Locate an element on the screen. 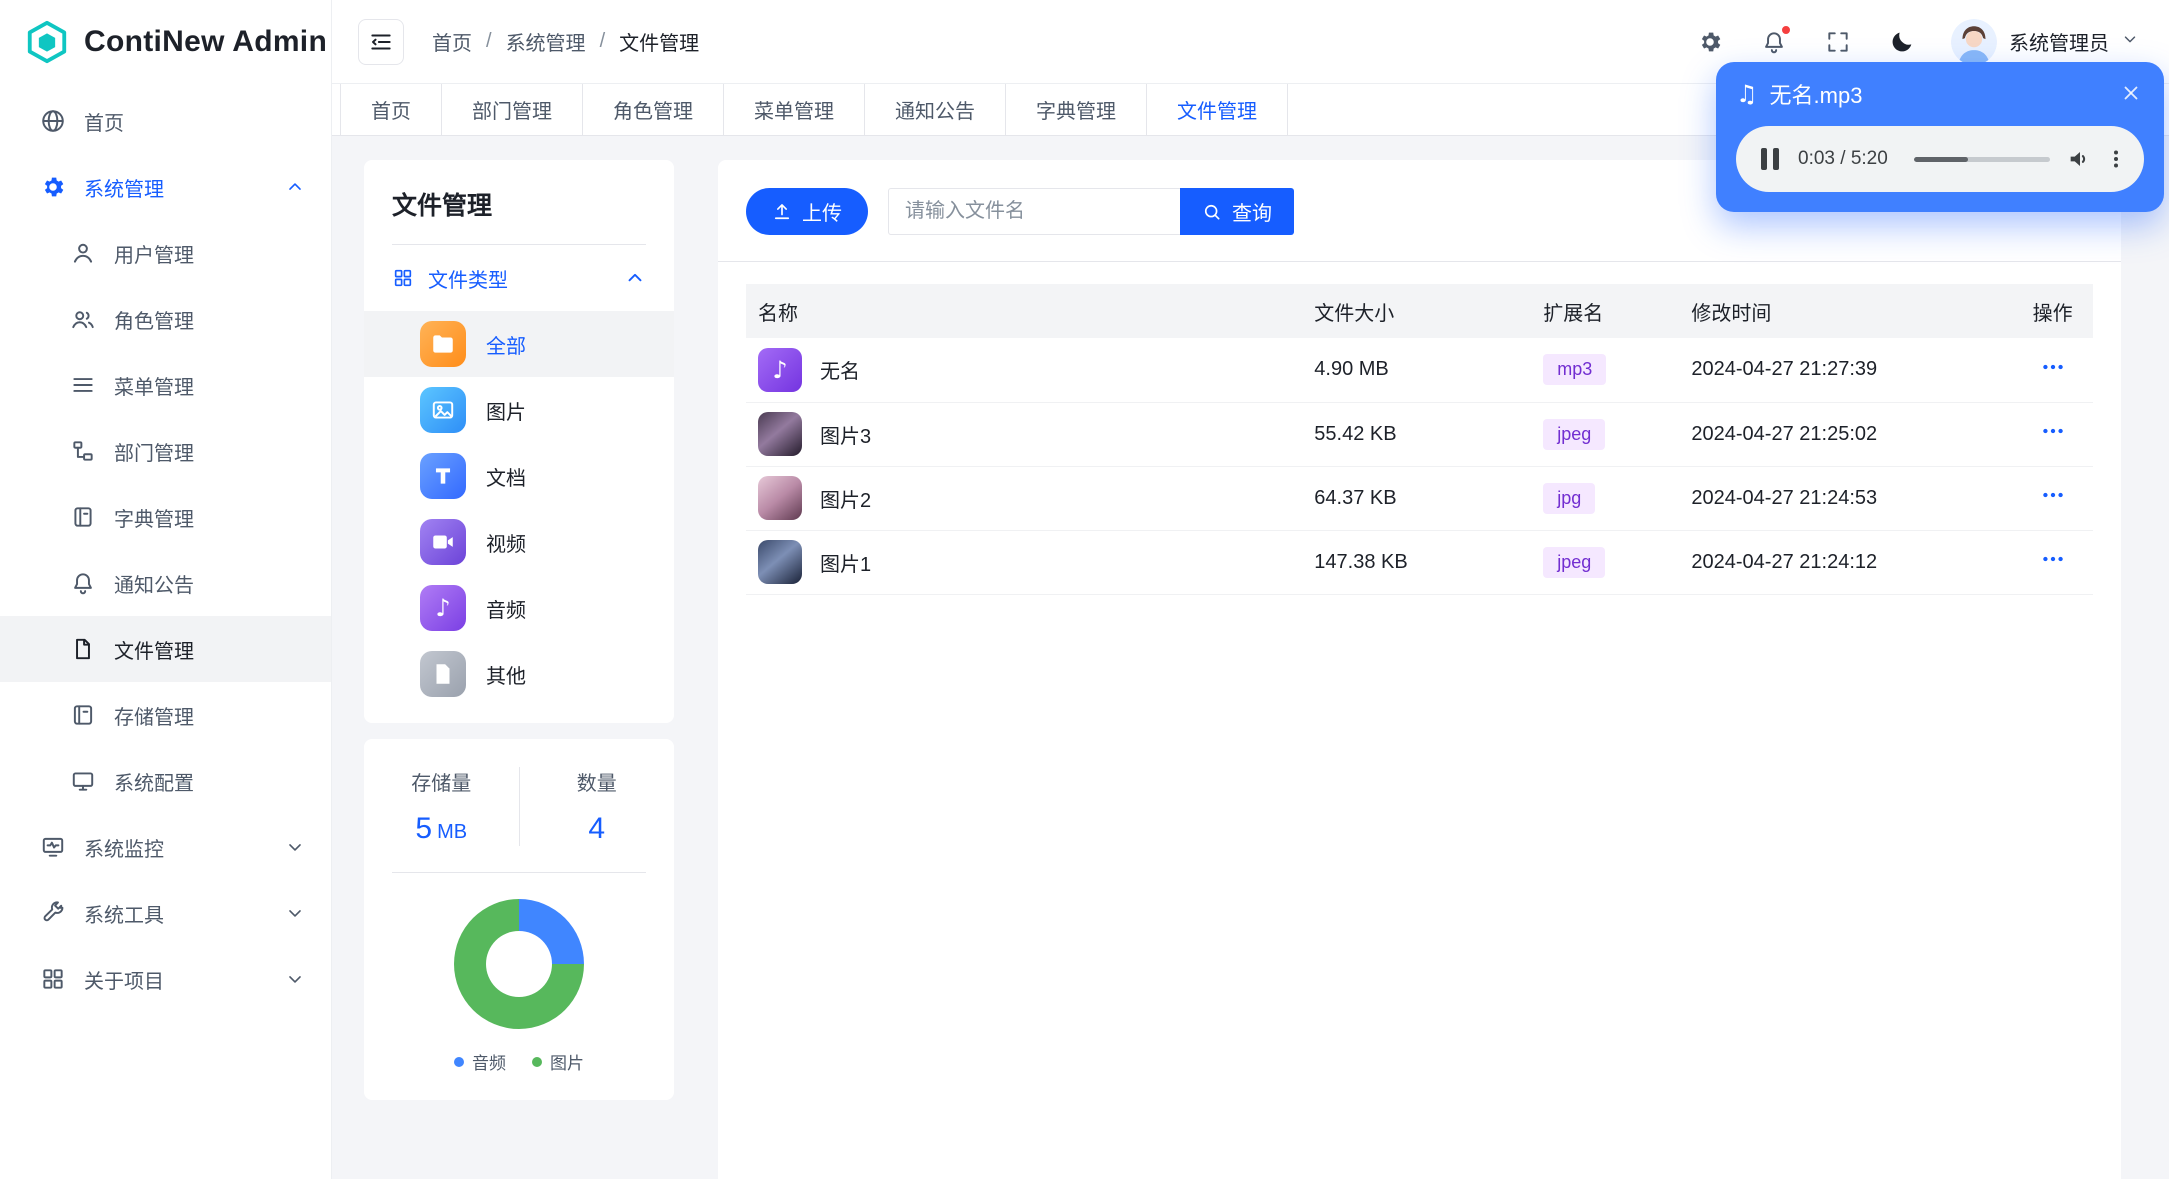 The width and height of the screenshot is (2169, 1179). file-type-document: 文档 is located at coordinates (519, 476).